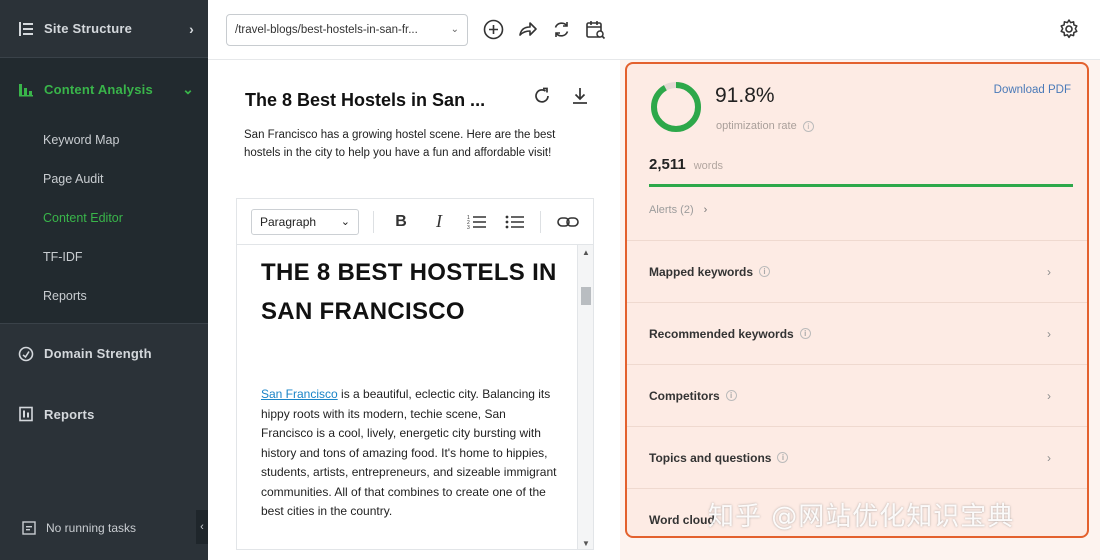 This screenshot has height=560, width=1100. I want to click on alerts-toggle: Alerts (2) ›, so click(678, 210).